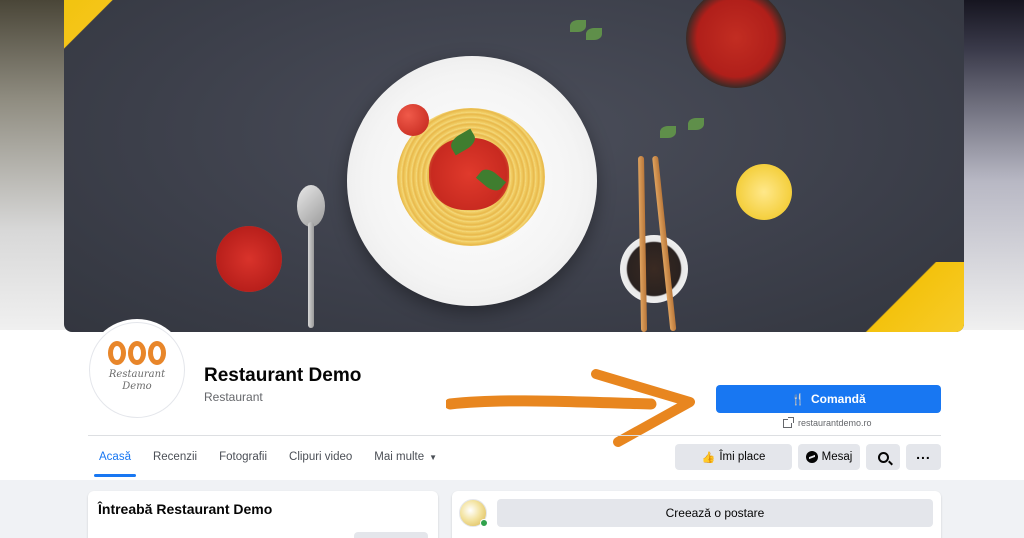  Describe the element at coordinates (399, 457) in the screenshot. I see `tab-label: Mai multe` at that location.